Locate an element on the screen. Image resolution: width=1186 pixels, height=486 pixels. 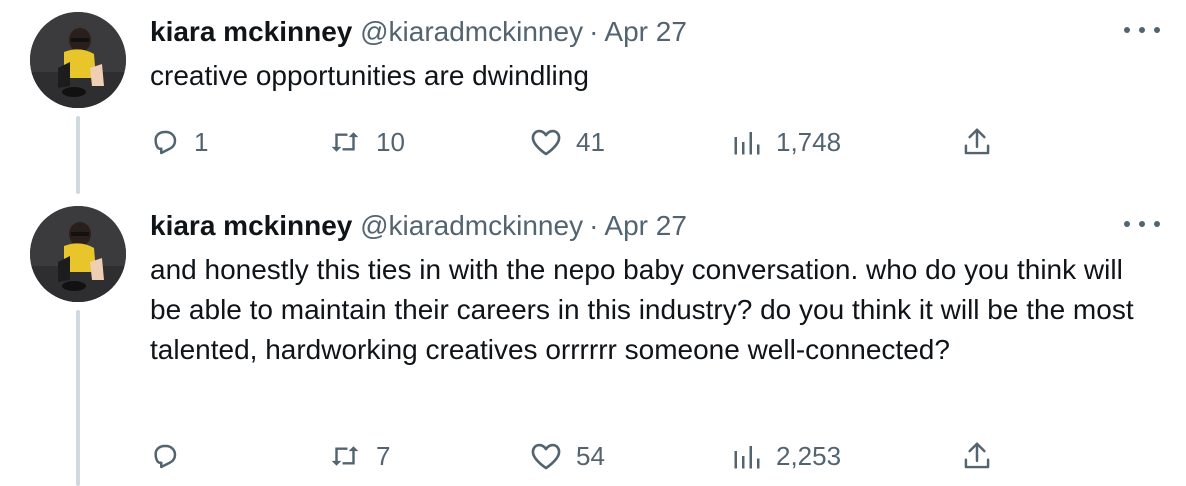
tweet-actions: 7 54 2,253 is located at coordinates (590, 456).